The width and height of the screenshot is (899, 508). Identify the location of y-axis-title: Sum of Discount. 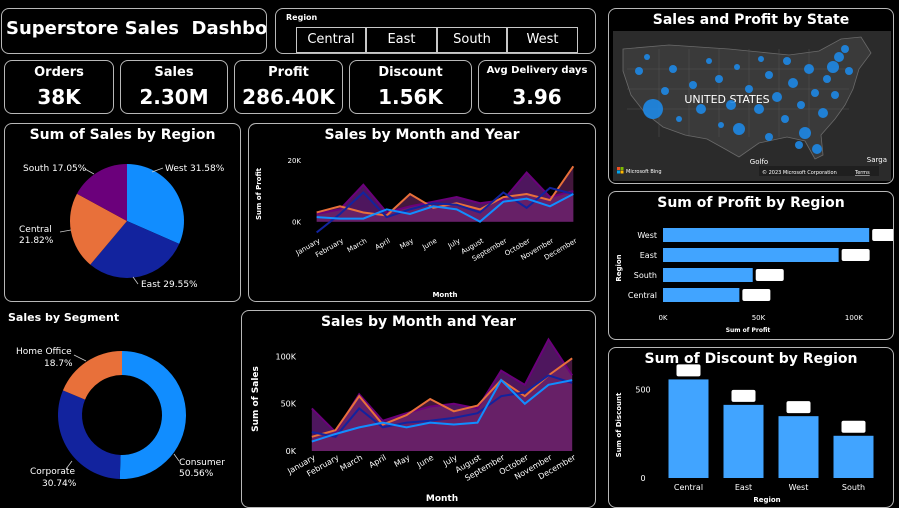
(619, 424).